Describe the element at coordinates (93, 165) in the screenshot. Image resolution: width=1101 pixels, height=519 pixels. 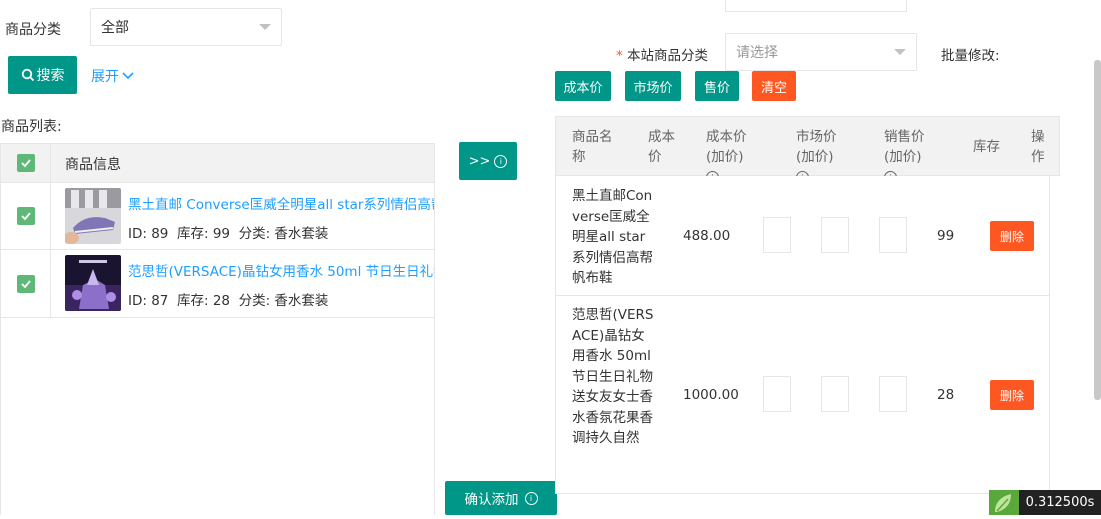
I see `header-product-info: 商品信息` at that location.